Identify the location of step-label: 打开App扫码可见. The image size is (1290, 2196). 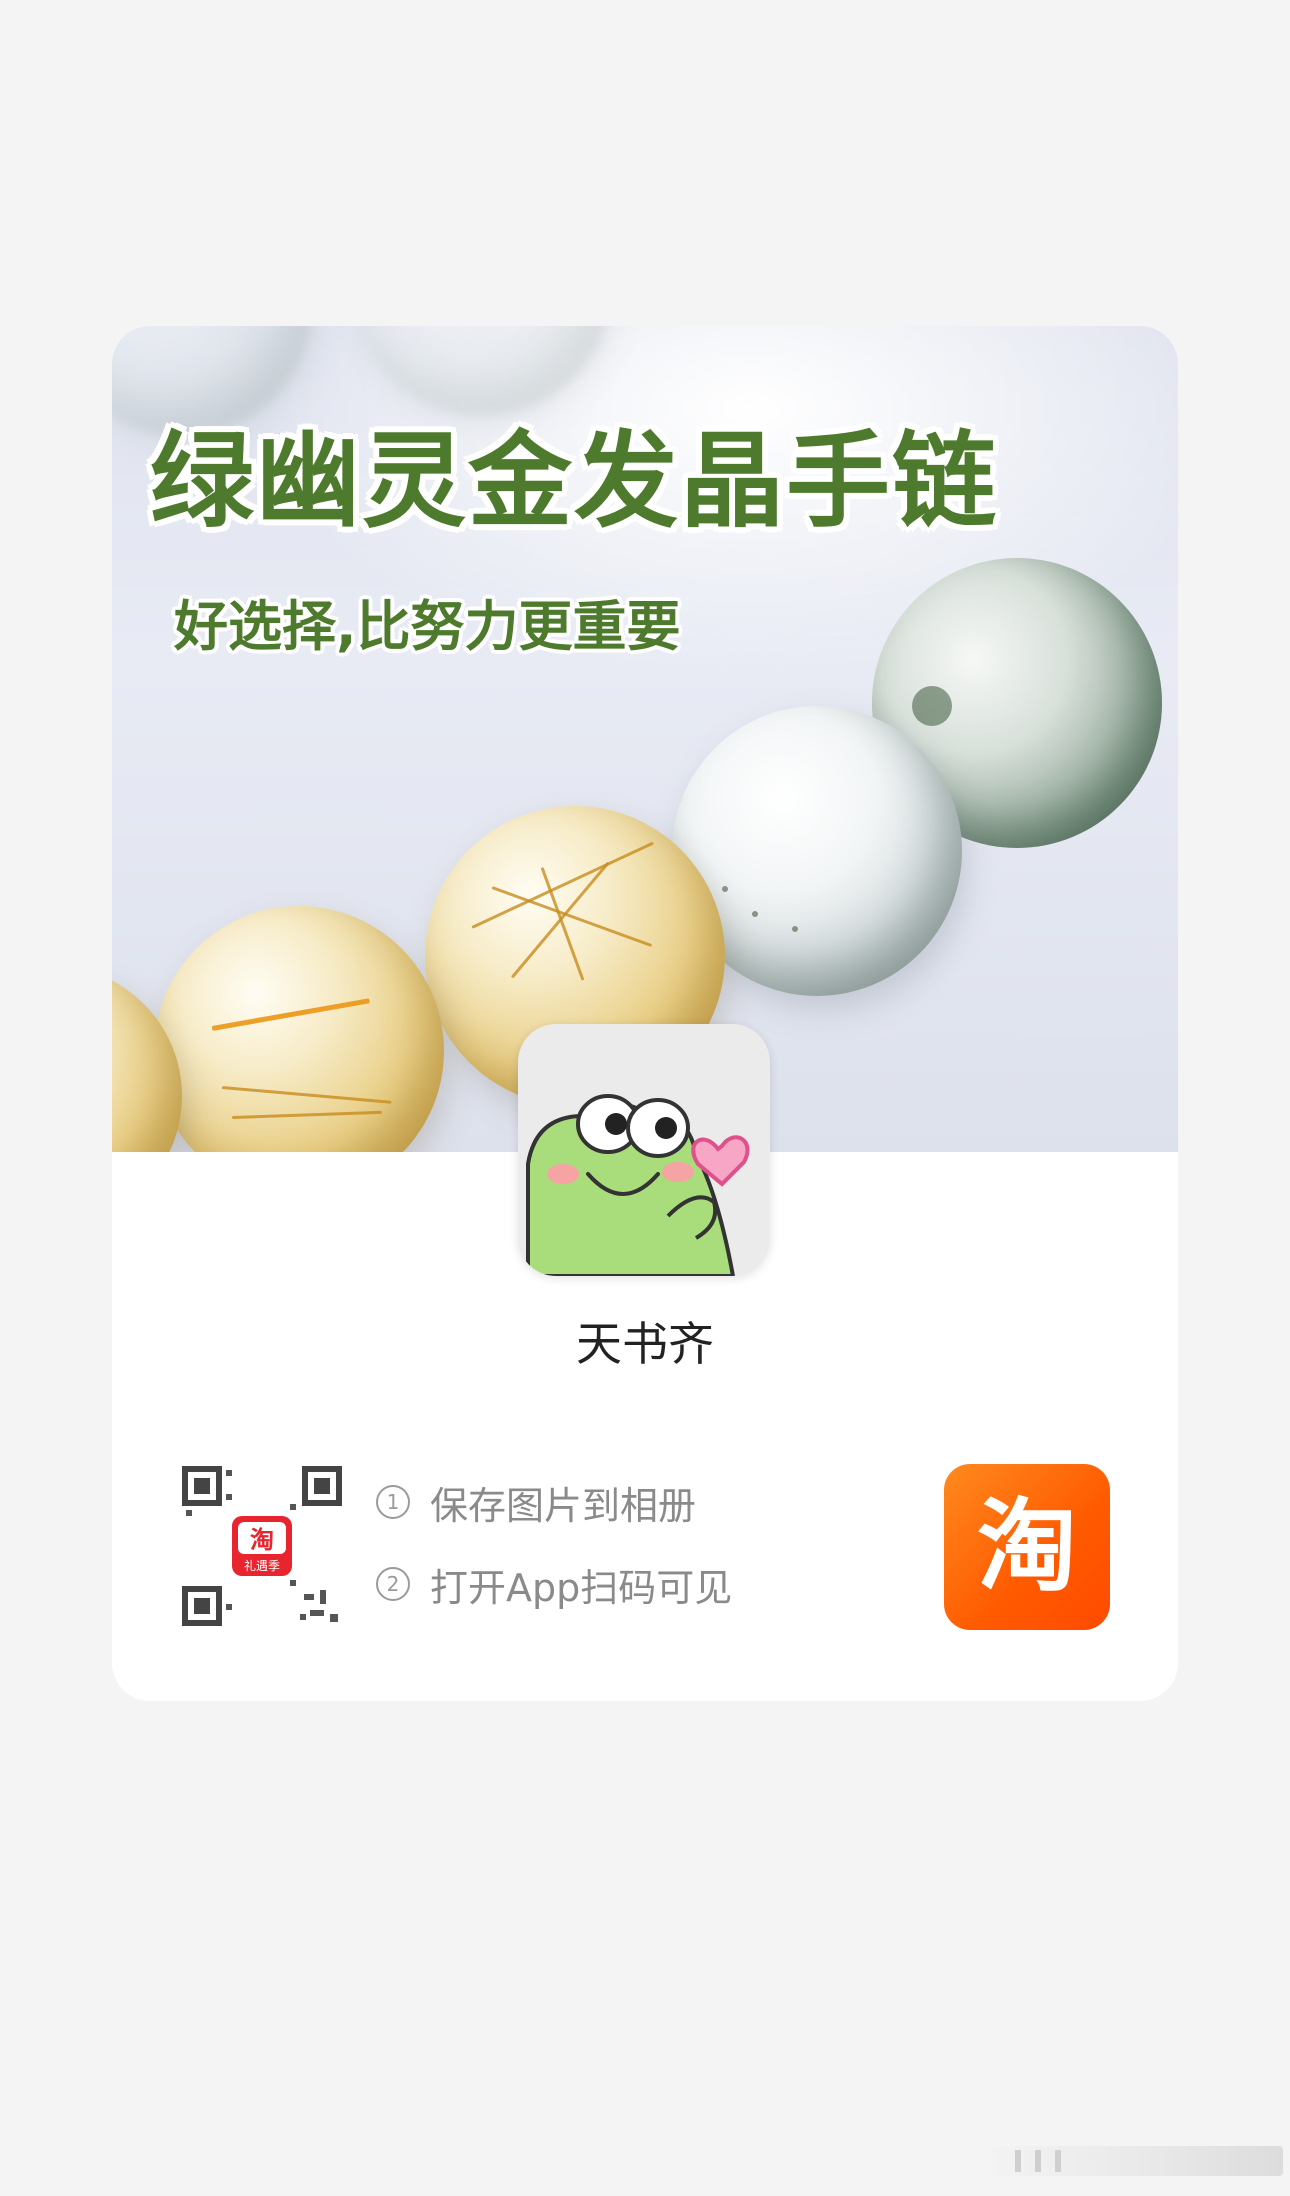
(581, 1587).